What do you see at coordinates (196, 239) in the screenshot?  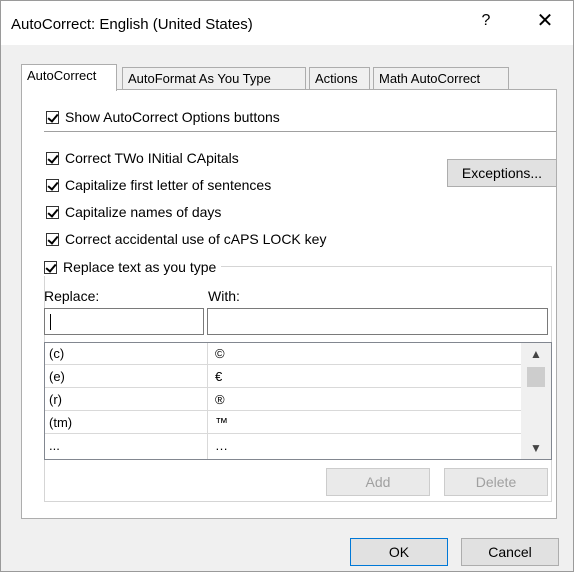 I see `caps-lock-label: Correct accidental use of cAPS LOCK key` at bounding box center [196, 239].